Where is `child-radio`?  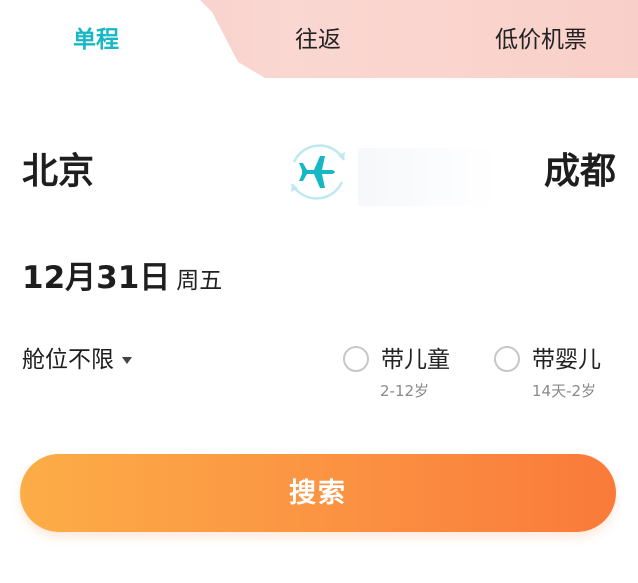 child-radio is located at coordinates (356, 359).